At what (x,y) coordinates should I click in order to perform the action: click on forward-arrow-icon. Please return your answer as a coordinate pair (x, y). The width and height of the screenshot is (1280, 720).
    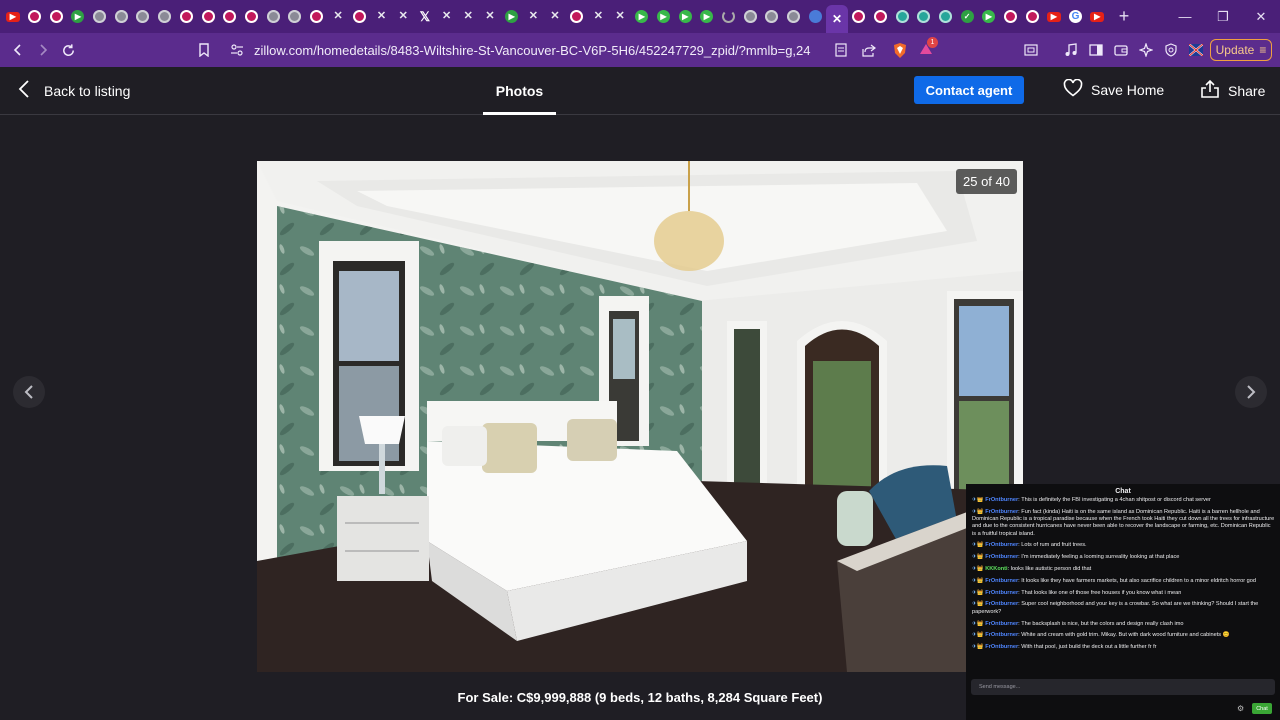
    Looking at the image, I should click on (43, 50).